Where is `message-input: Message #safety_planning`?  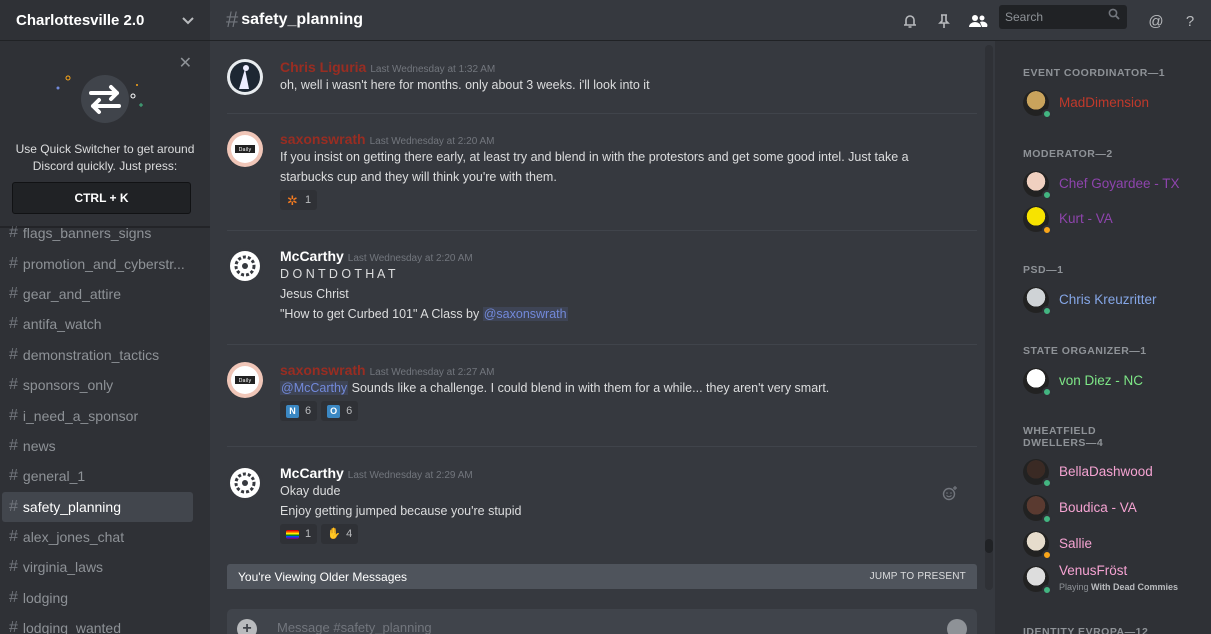
message-input: Message #safety_planning is located at coordinates (354, 627).